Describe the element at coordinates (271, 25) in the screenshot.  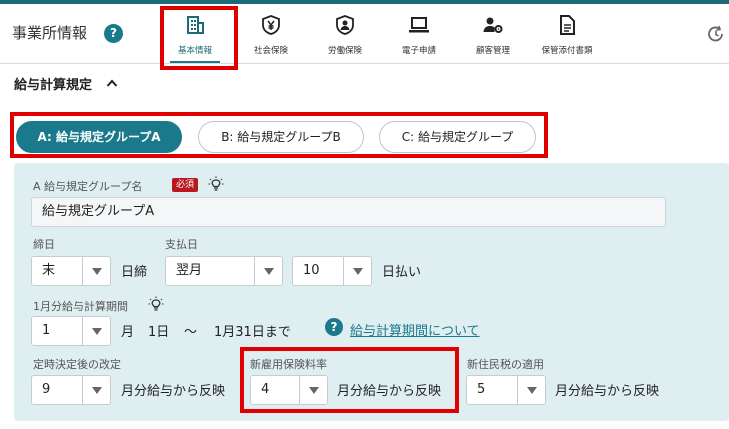
I see `yen-shield-icon` at that location.